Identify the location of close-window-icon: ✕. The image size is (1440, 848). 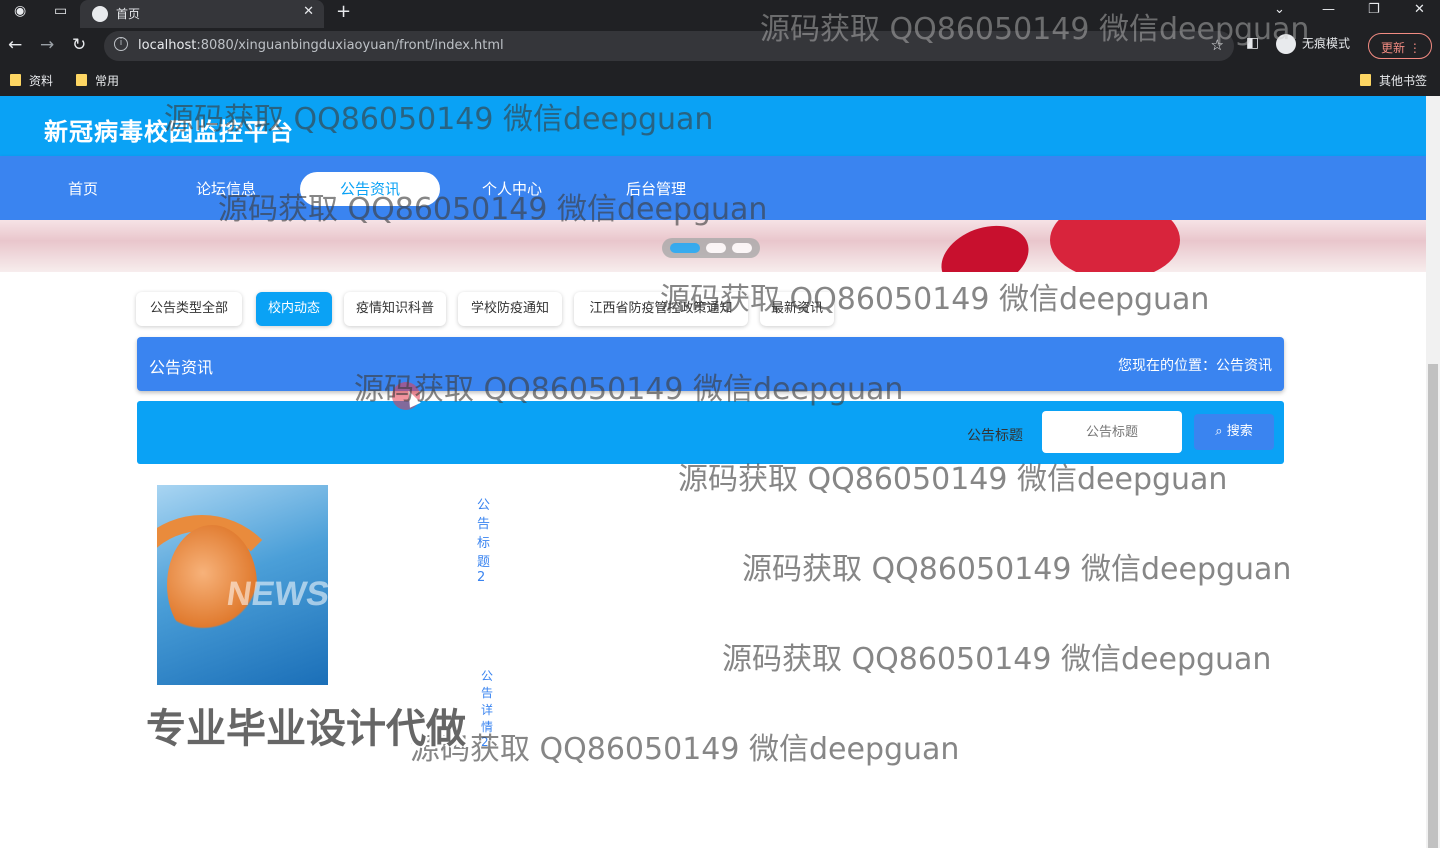
(1419, 9).